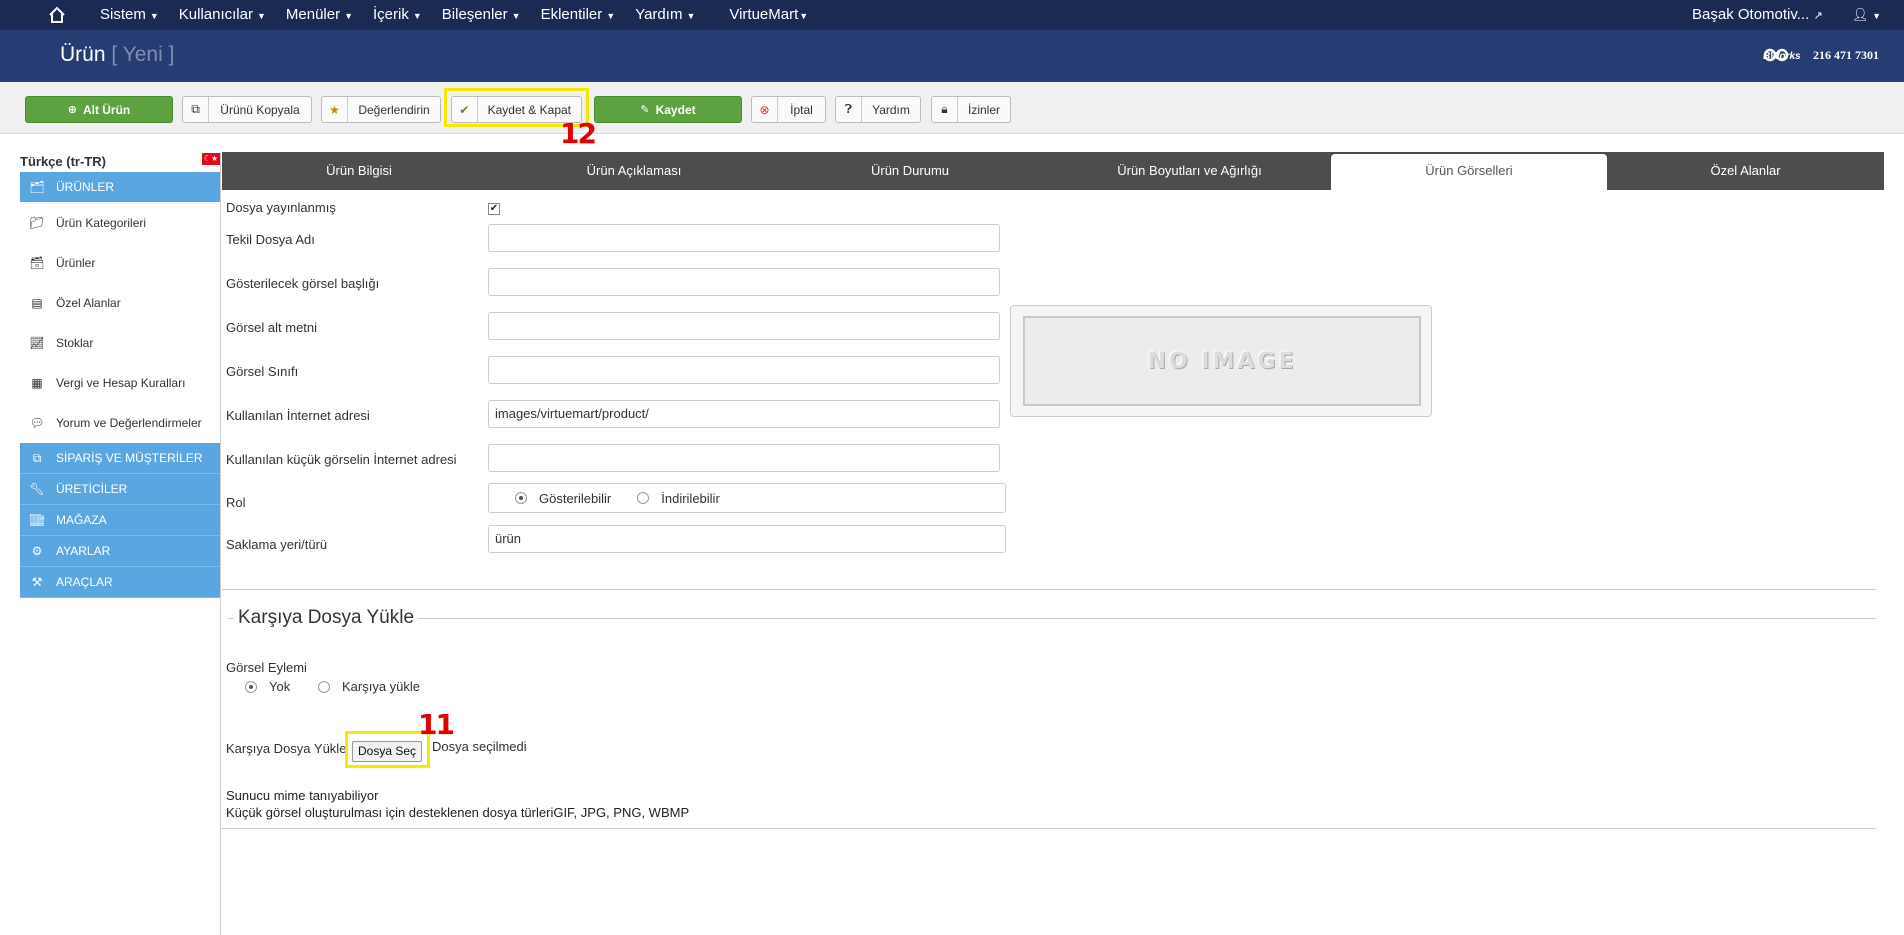 This screenshot has height=935, width=1904. What do you see at coordinates (129, 458) in the screenshot?
I see `sidebar-section-label: SİPARİŞ VE MÜŞTERİLER` at bounding box center [129, 458].